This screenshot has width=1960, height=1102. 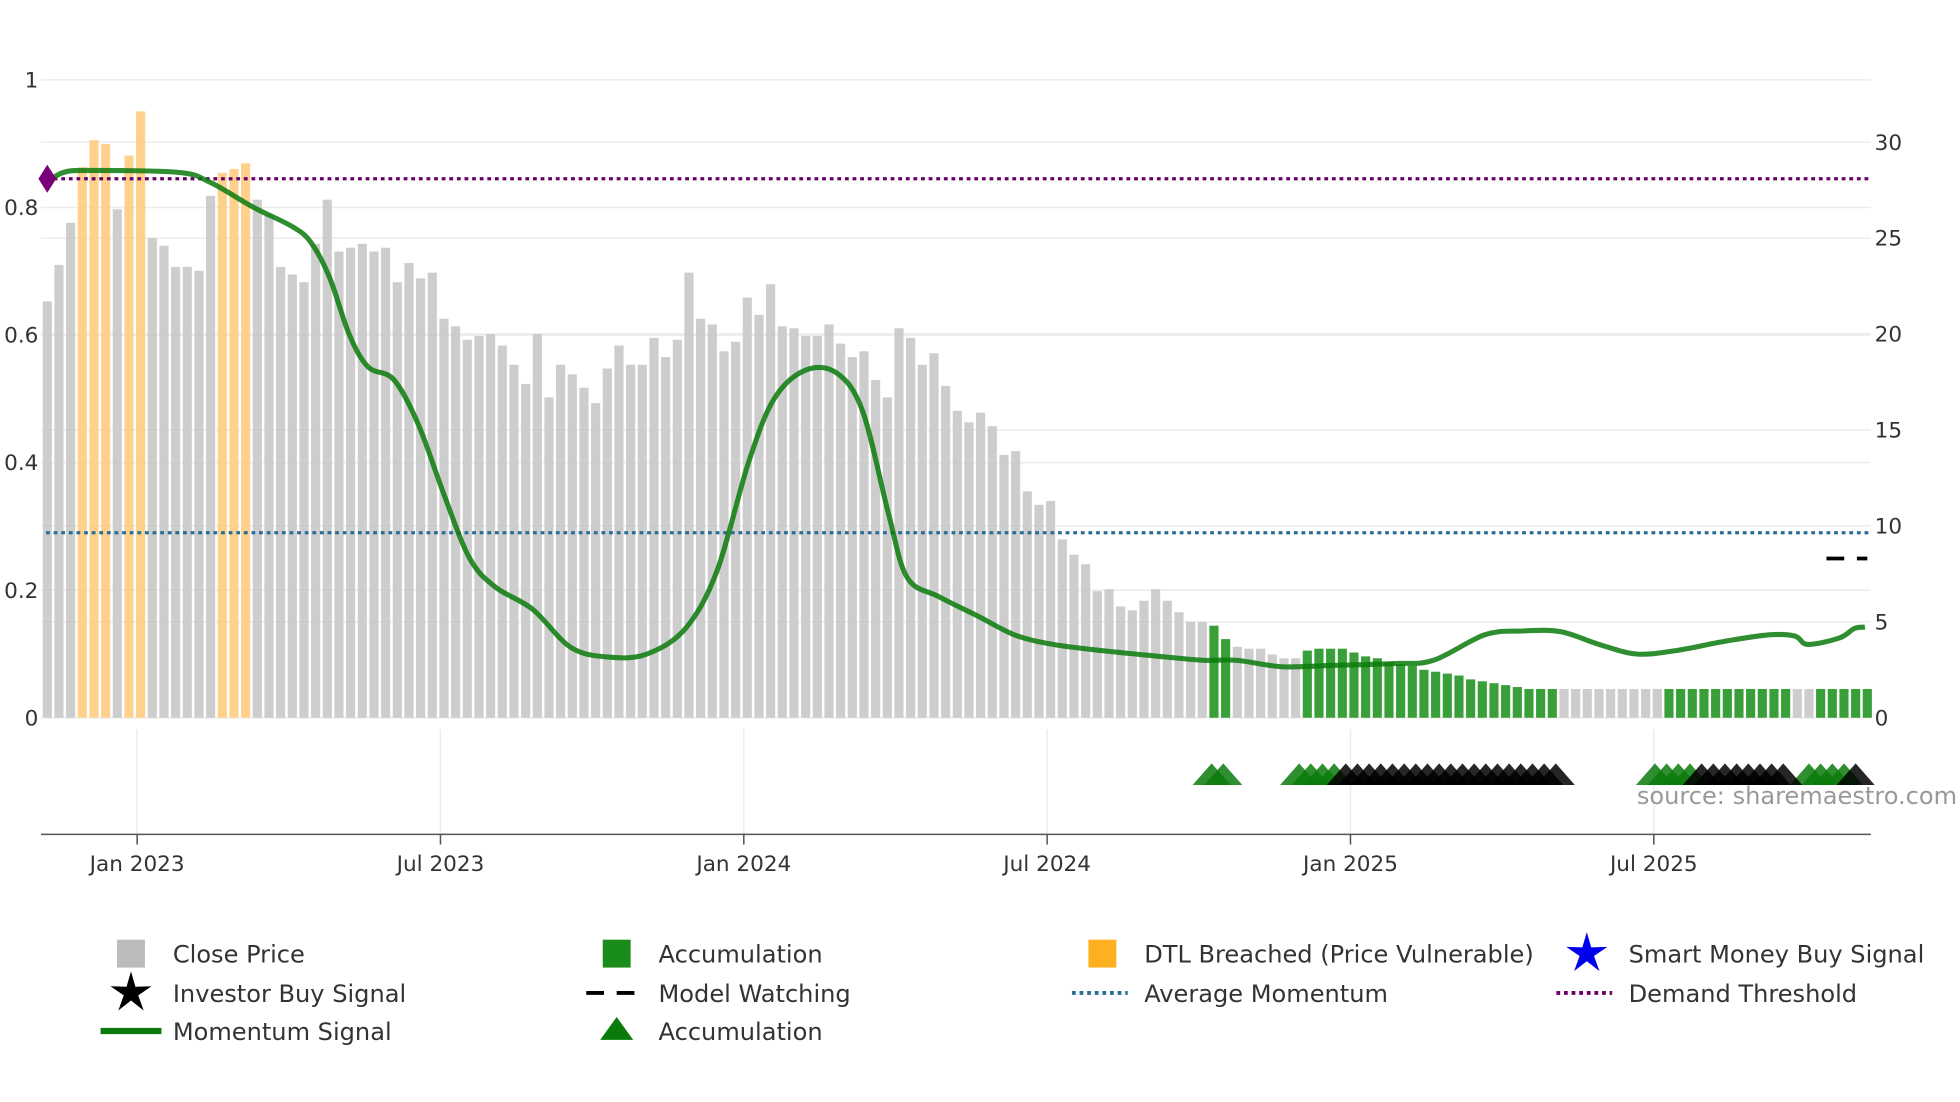 What do you see at coordinates (742, 864) in the screenshot?
I see `x-tick-label: Jan 2024` at bounding box center [742, 864].